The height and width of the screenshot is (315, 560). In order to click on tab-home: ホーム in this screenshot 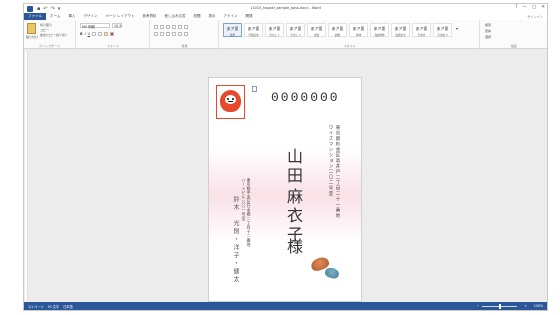, I will do `click(55, 16)`.